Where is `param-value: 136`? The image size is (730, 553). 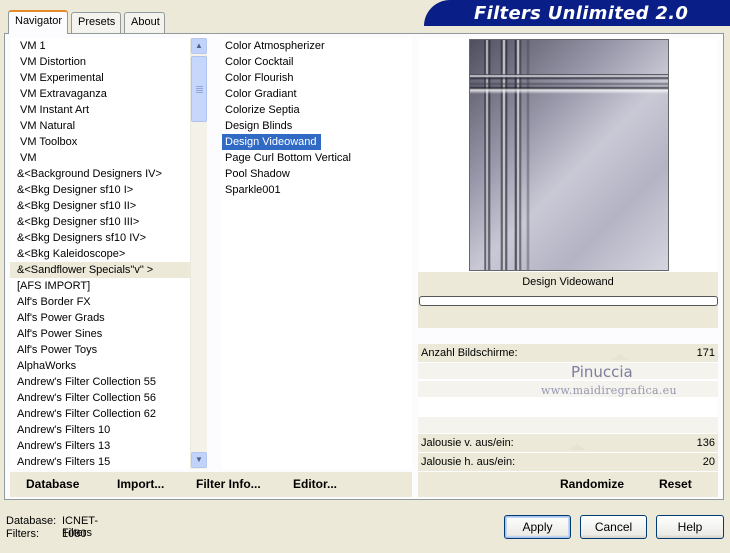
param-value: 136 is located at coordinates (705, 443).